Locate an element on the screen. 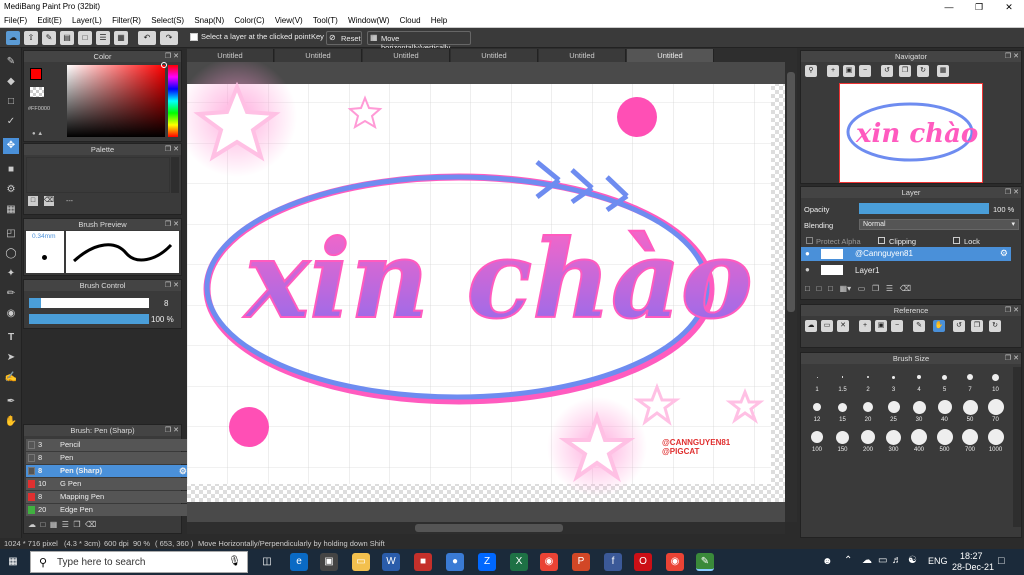 The image size is (1024, 575). new-halftone-layer-icon: □ is located at coordinates (819, 288).